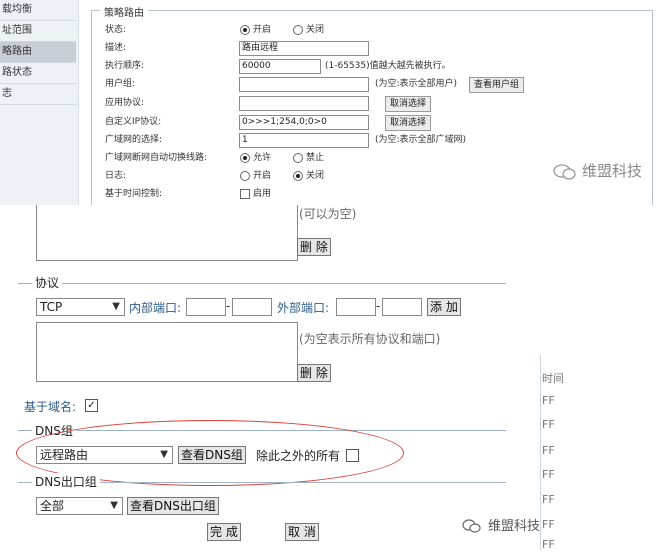 The width and height of the screenshot is (658, 555). What do you see at coordinates (38, 31) in the screenshot?
I see `sidebar-item-address-range: 址范围` at bounding box center [38, 31].